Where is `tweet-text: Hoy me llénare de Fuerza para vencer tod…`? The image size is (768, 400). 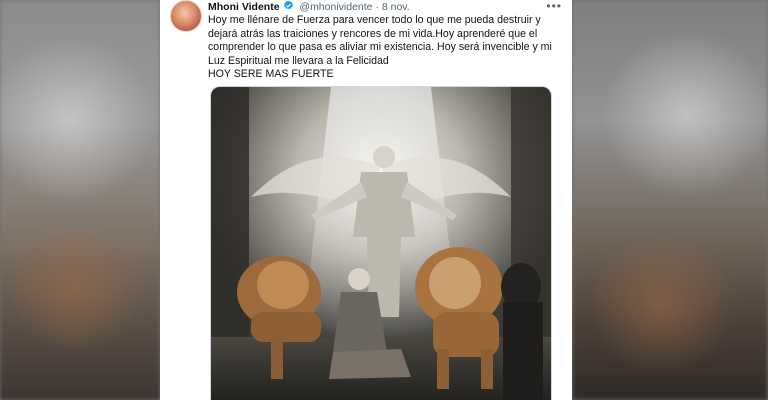 tweet-text: Hoy me llénare de Fuerza para vencer tod… is located at coordinates (388, 48).